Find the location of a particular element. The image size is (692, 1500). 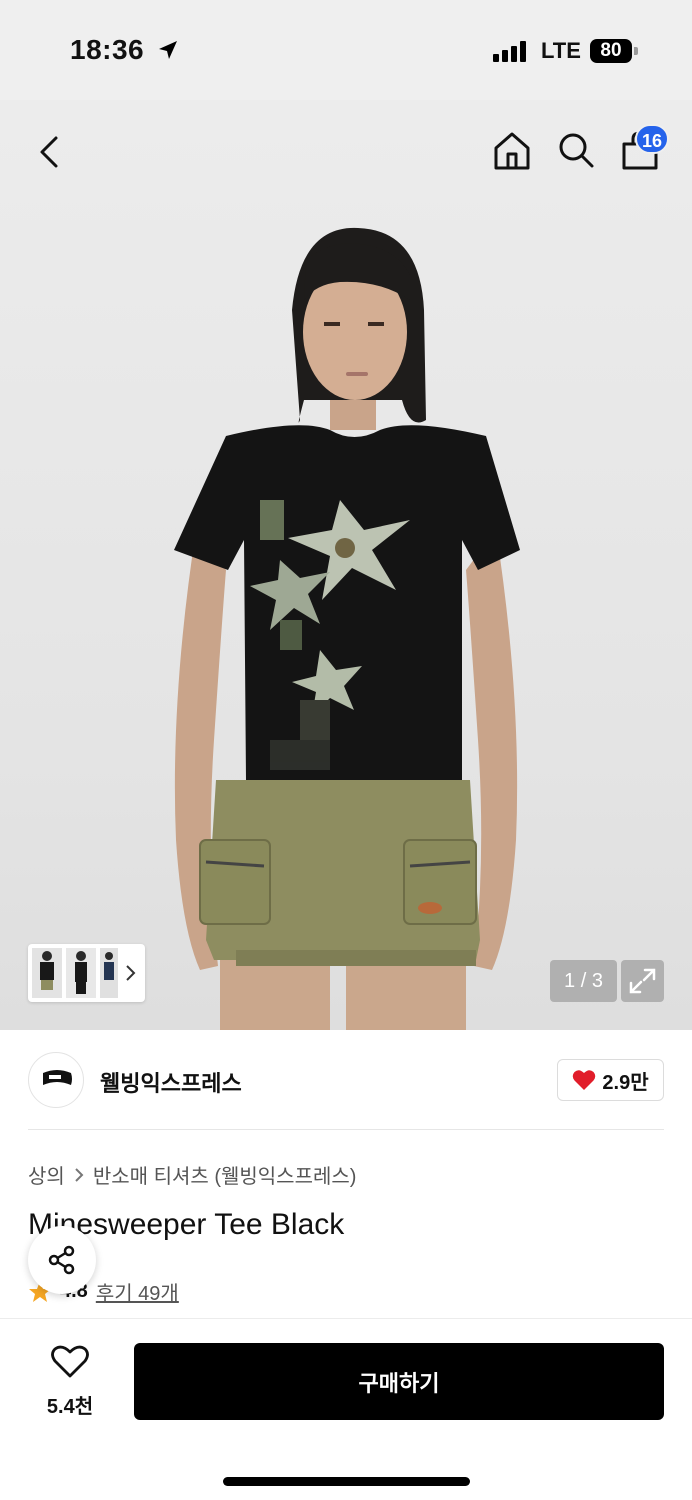

wishlist-button: 5.4천 is located at coordinates (70, 1385).